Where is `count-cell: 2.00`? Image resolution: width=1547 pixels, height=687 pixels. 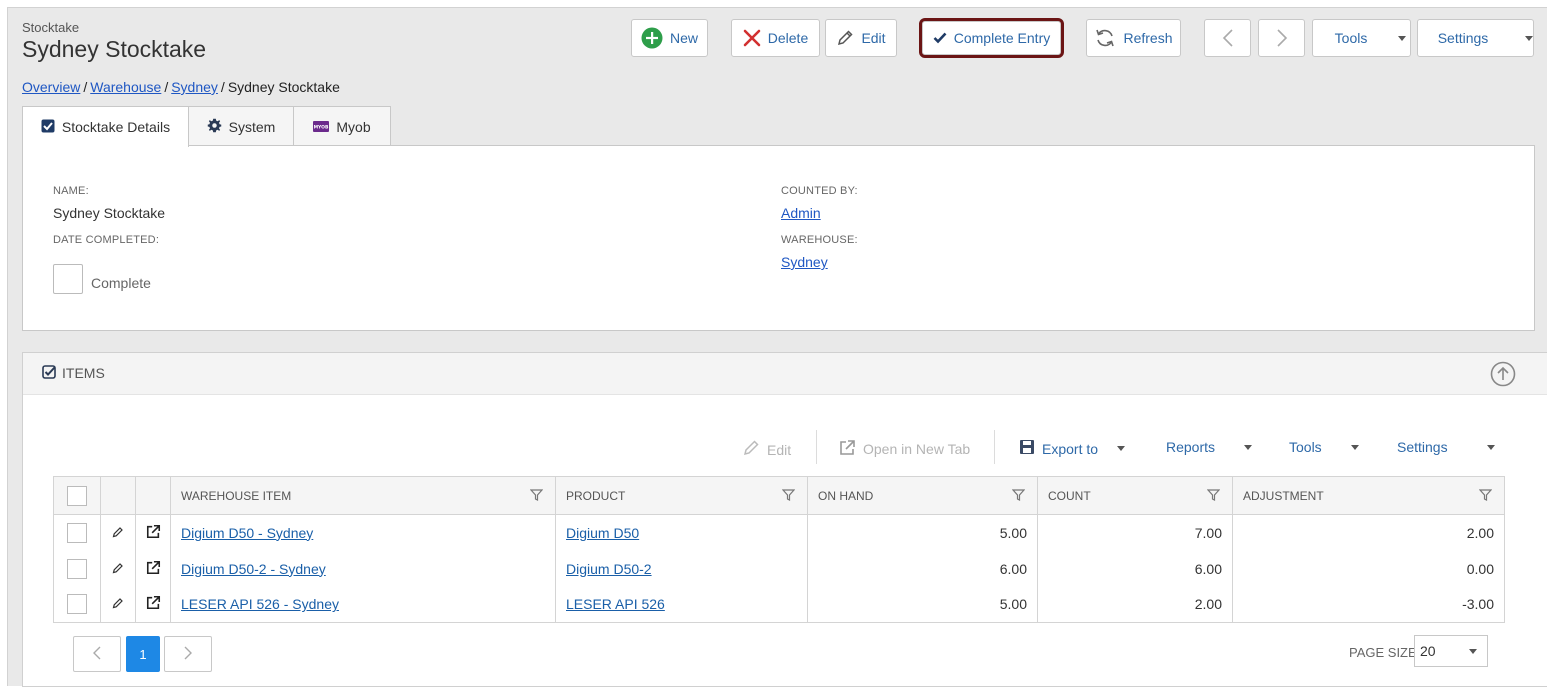 count-cell: 2.00 is located at coordinates (1135, 604).